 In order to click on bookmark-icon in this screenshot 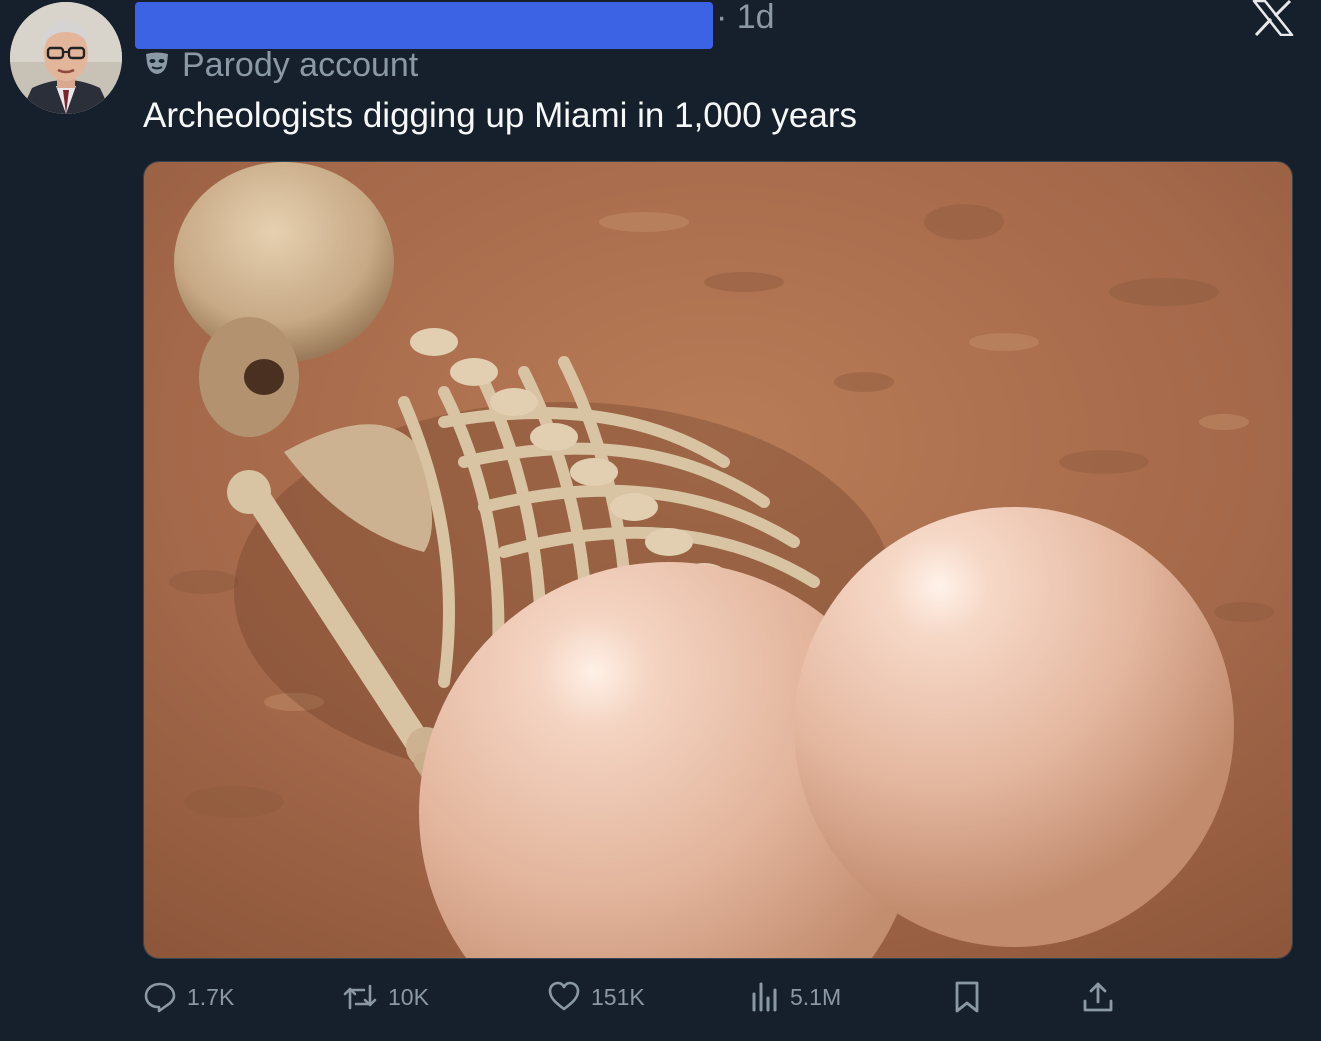, I will do `click(967, 997)`.